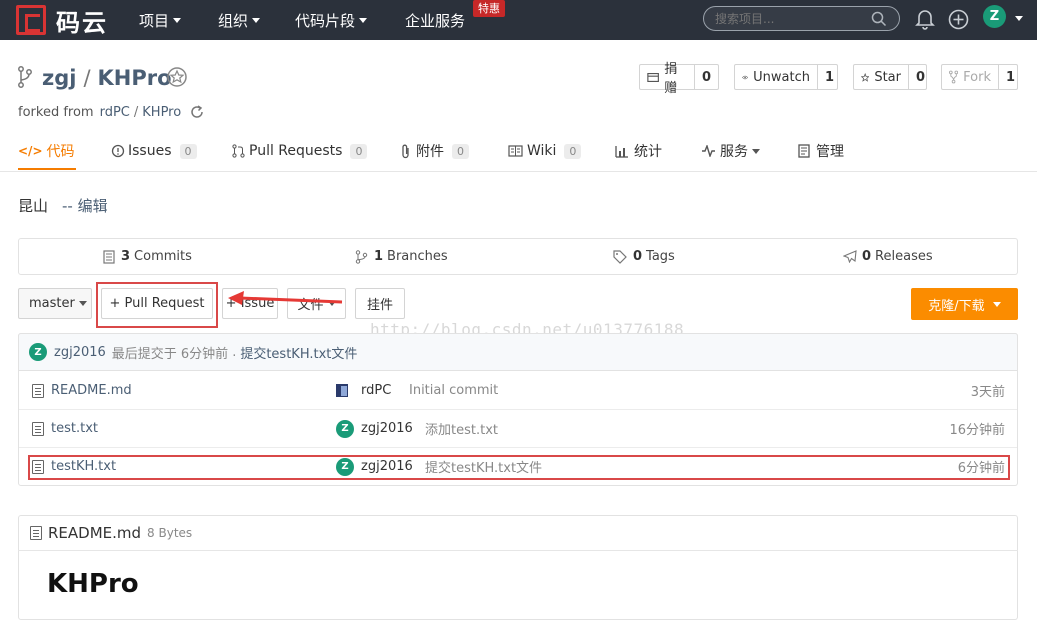  I want to click on readme-header: README.md 8 Bytes, so click(518, 533).